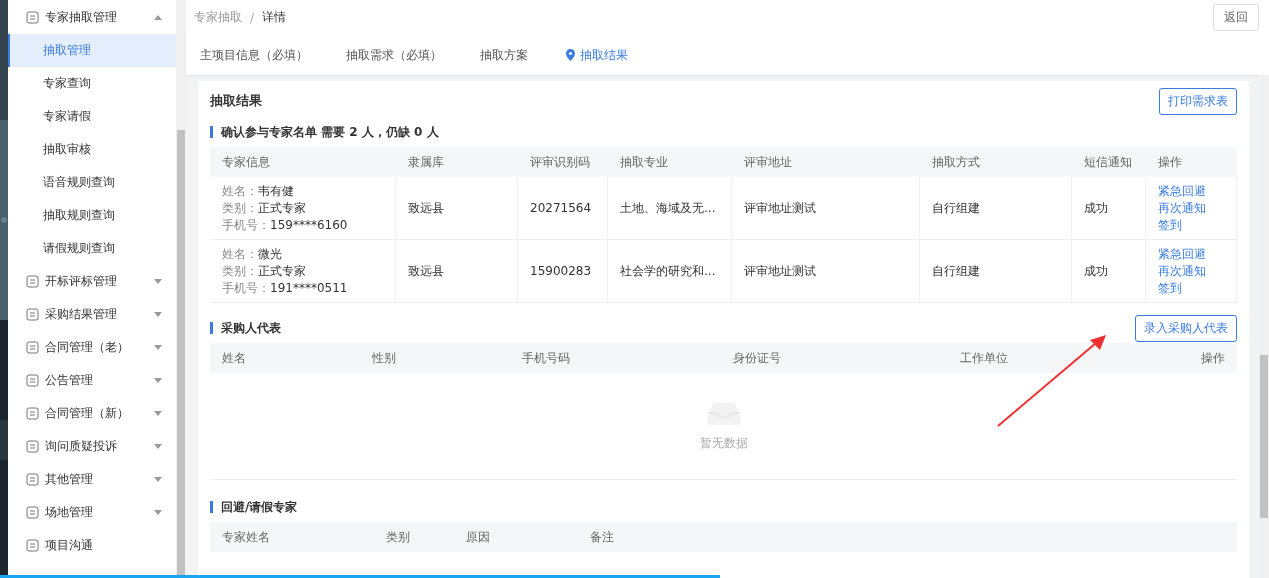 The height and width of the screenshot is (578, 1269). Describe the element at coordinates (285, 358) in the screenshot. I see `column-header: 姓名` at that location.